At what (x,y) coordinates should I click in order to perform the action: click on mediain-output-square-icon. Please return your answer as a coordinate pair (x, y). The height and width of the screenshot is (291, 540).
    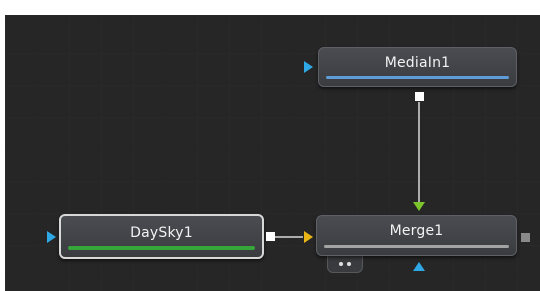
    Looking at the image, I should click on (419, 96).